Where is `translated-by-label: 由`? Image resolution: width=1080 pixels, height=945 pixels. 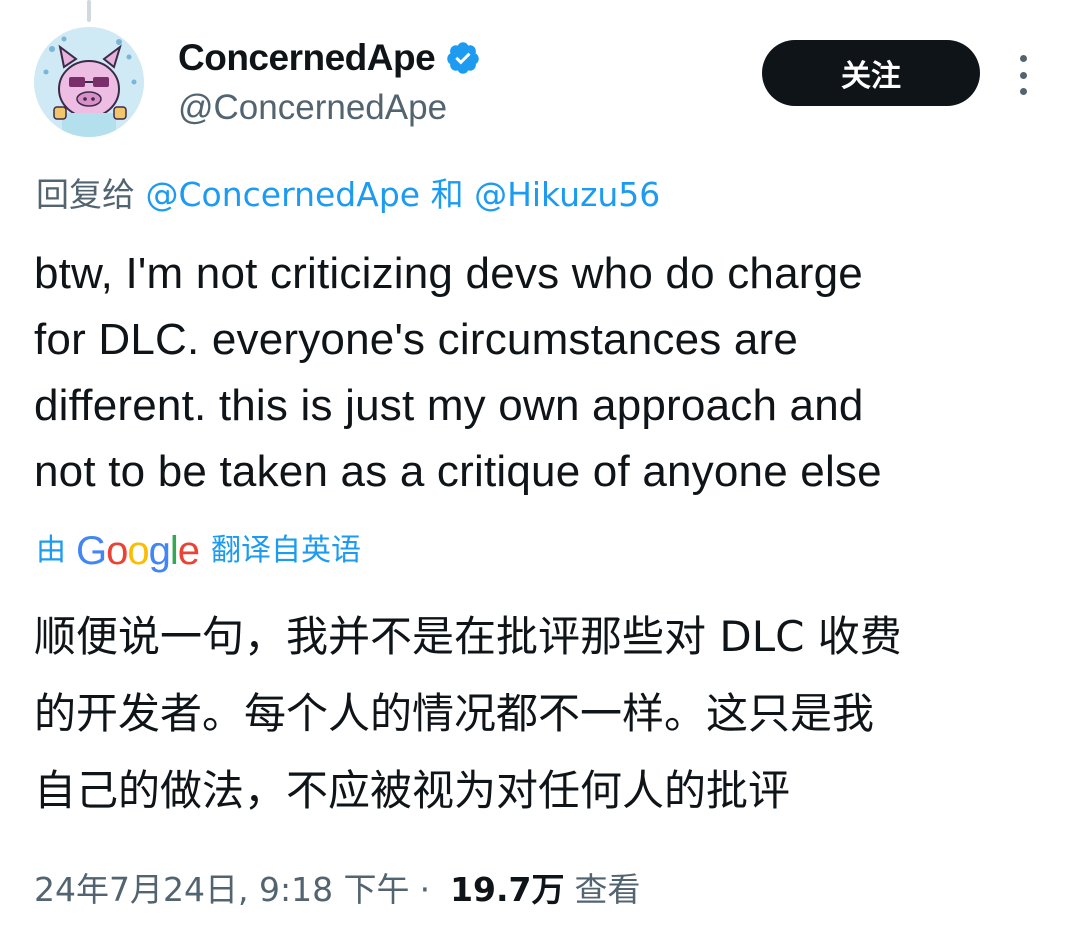
translated-by-label: 由 is located at coordinates (51, 550).